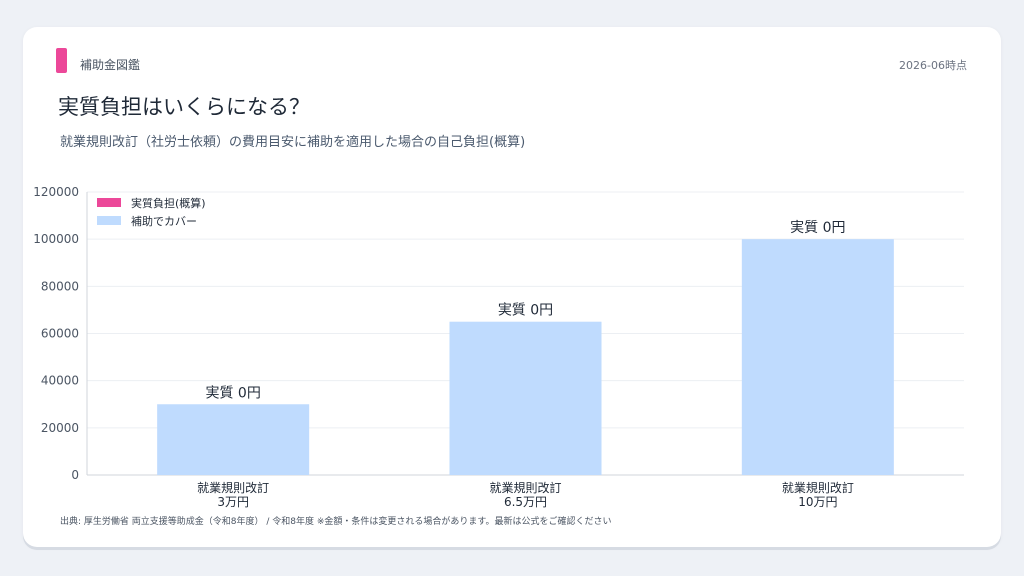 This screenshot has width=1024, height=576. I want to click on legend-label: 補助でカバー, so click(164, 221).